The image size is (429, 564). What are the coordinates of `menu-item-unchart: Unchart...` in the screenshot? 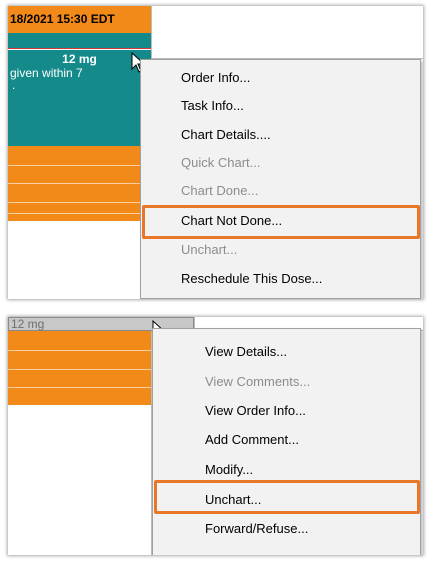 It's located at (280, 250).